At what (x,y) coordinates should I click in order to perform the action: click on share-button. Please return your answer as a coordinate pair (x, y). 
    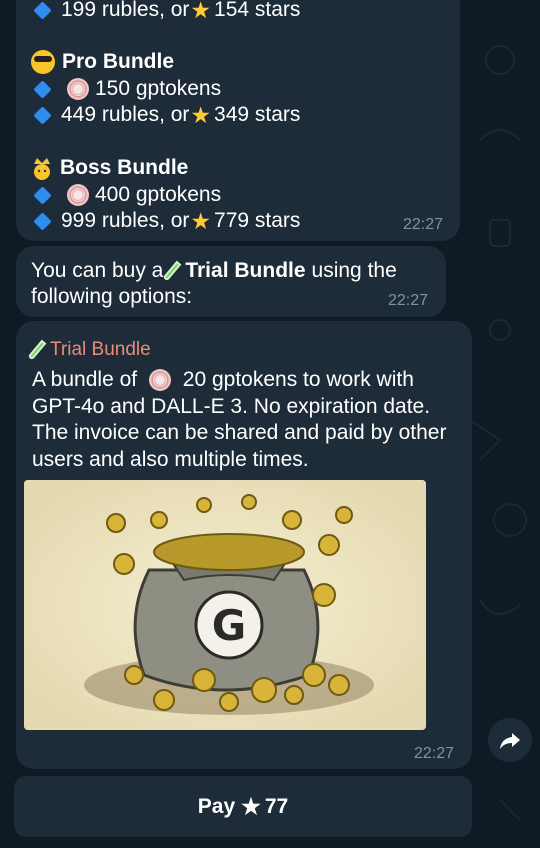
    Looking at the image, I should click on (510, 740).